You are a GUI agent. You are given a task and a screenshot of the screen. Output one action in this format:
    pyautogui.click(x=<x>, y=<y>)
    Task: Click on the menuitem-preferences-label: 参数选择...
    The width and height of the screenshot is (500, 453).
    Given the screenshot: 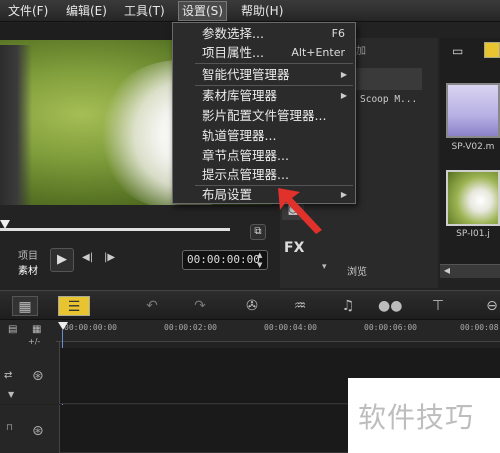 What is the action you would take?
    pyautogui.click(x=233, y=33)
    